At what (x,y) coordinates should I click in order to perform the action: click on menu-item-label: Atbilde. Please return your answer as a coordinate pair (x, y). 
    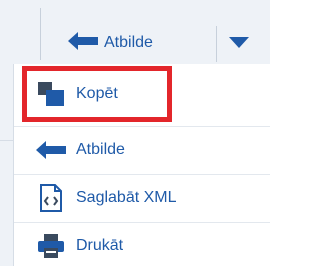
    Looking at the image, I should click on (100, 149).